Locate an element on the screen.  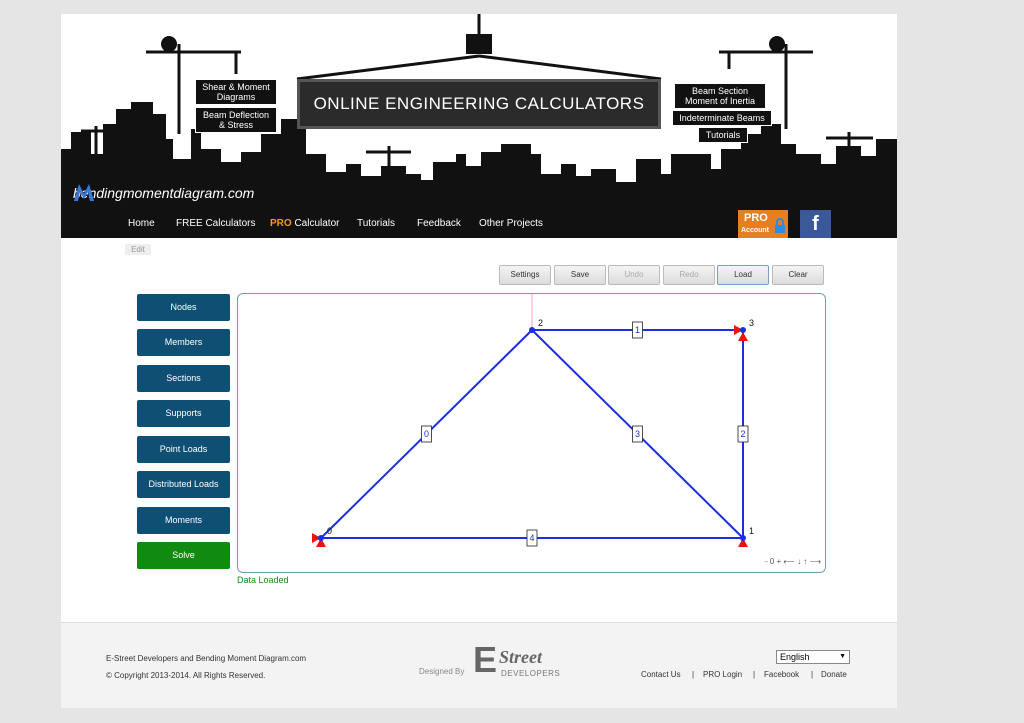
sidebar-supports-button: Supports is located at coordinates (183, 413).